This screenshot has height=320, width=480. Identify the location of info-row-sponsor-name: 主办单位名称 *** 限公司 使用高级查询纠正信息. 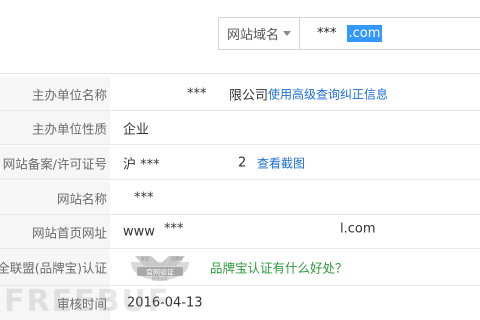
(240, 94).